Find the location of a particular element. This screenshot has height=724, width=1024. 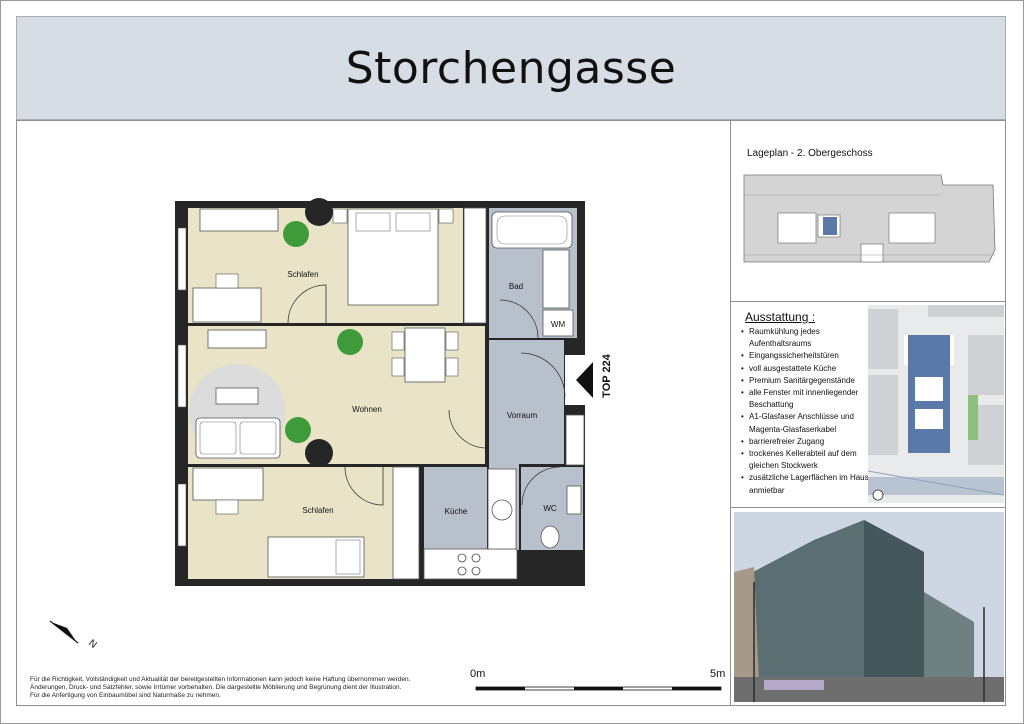

feature-item: voll ausgestattete Küche is located at coordinates (805, 369).